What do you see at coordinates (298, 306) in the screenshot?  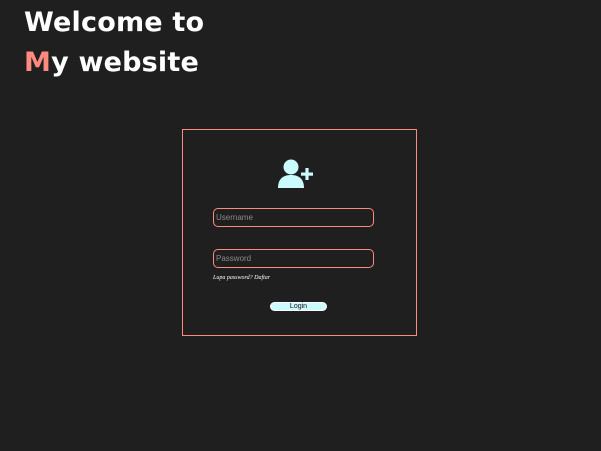 I see `login-button: Login` at bounding box center [298, 306].